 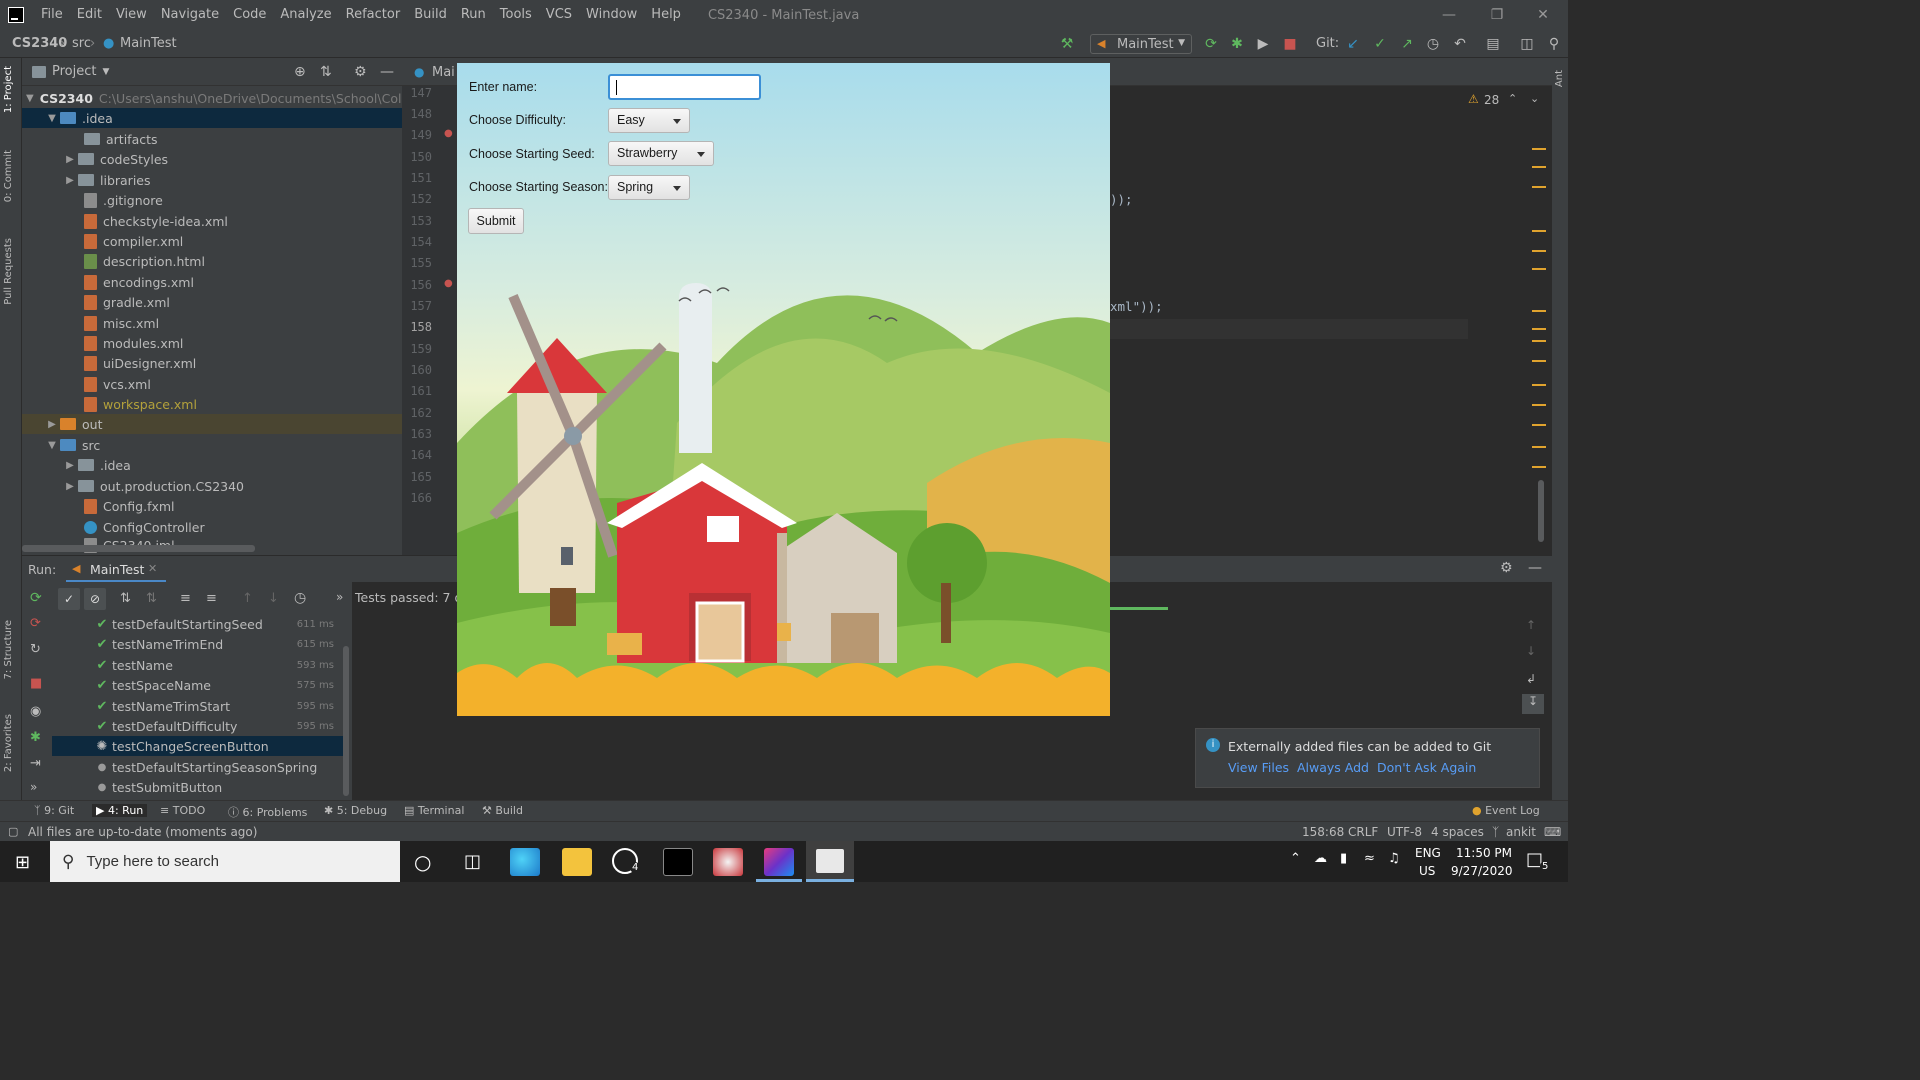 I want to click on tree-item-vcs: vcs.xml, so click(x=212, y=384).